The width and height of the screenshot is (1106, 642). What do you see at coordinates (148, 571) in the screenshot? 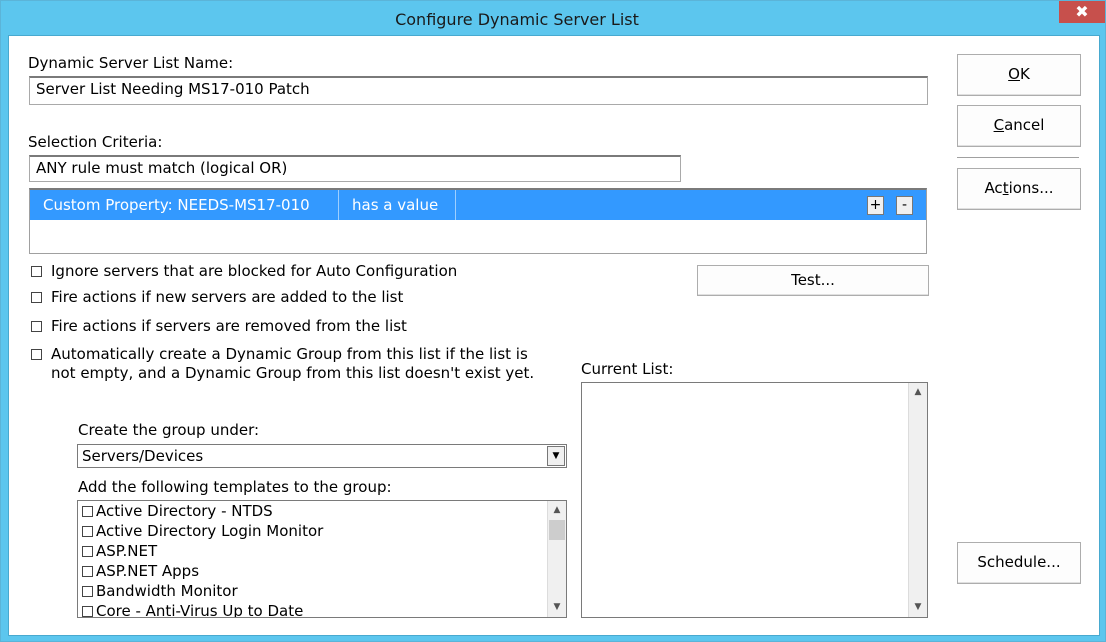
I see `template-label: ASP.NET Apps` at bounding box center [148, 571].